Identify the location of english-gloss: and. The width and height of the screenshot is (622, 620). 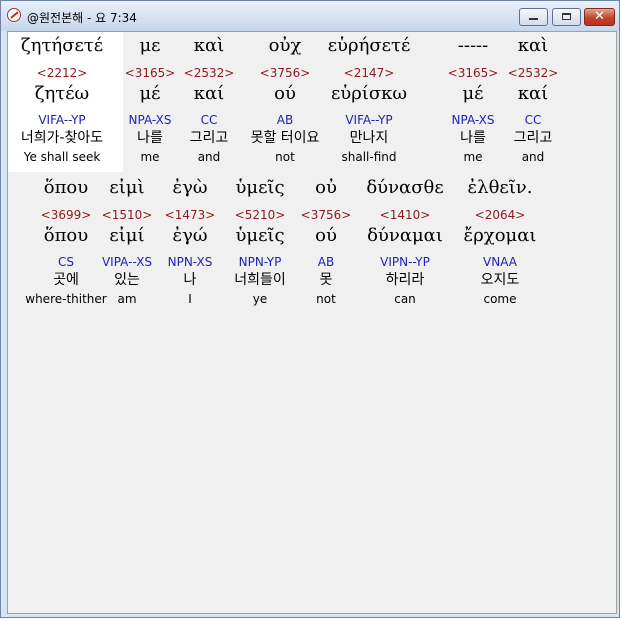
(533, 157).